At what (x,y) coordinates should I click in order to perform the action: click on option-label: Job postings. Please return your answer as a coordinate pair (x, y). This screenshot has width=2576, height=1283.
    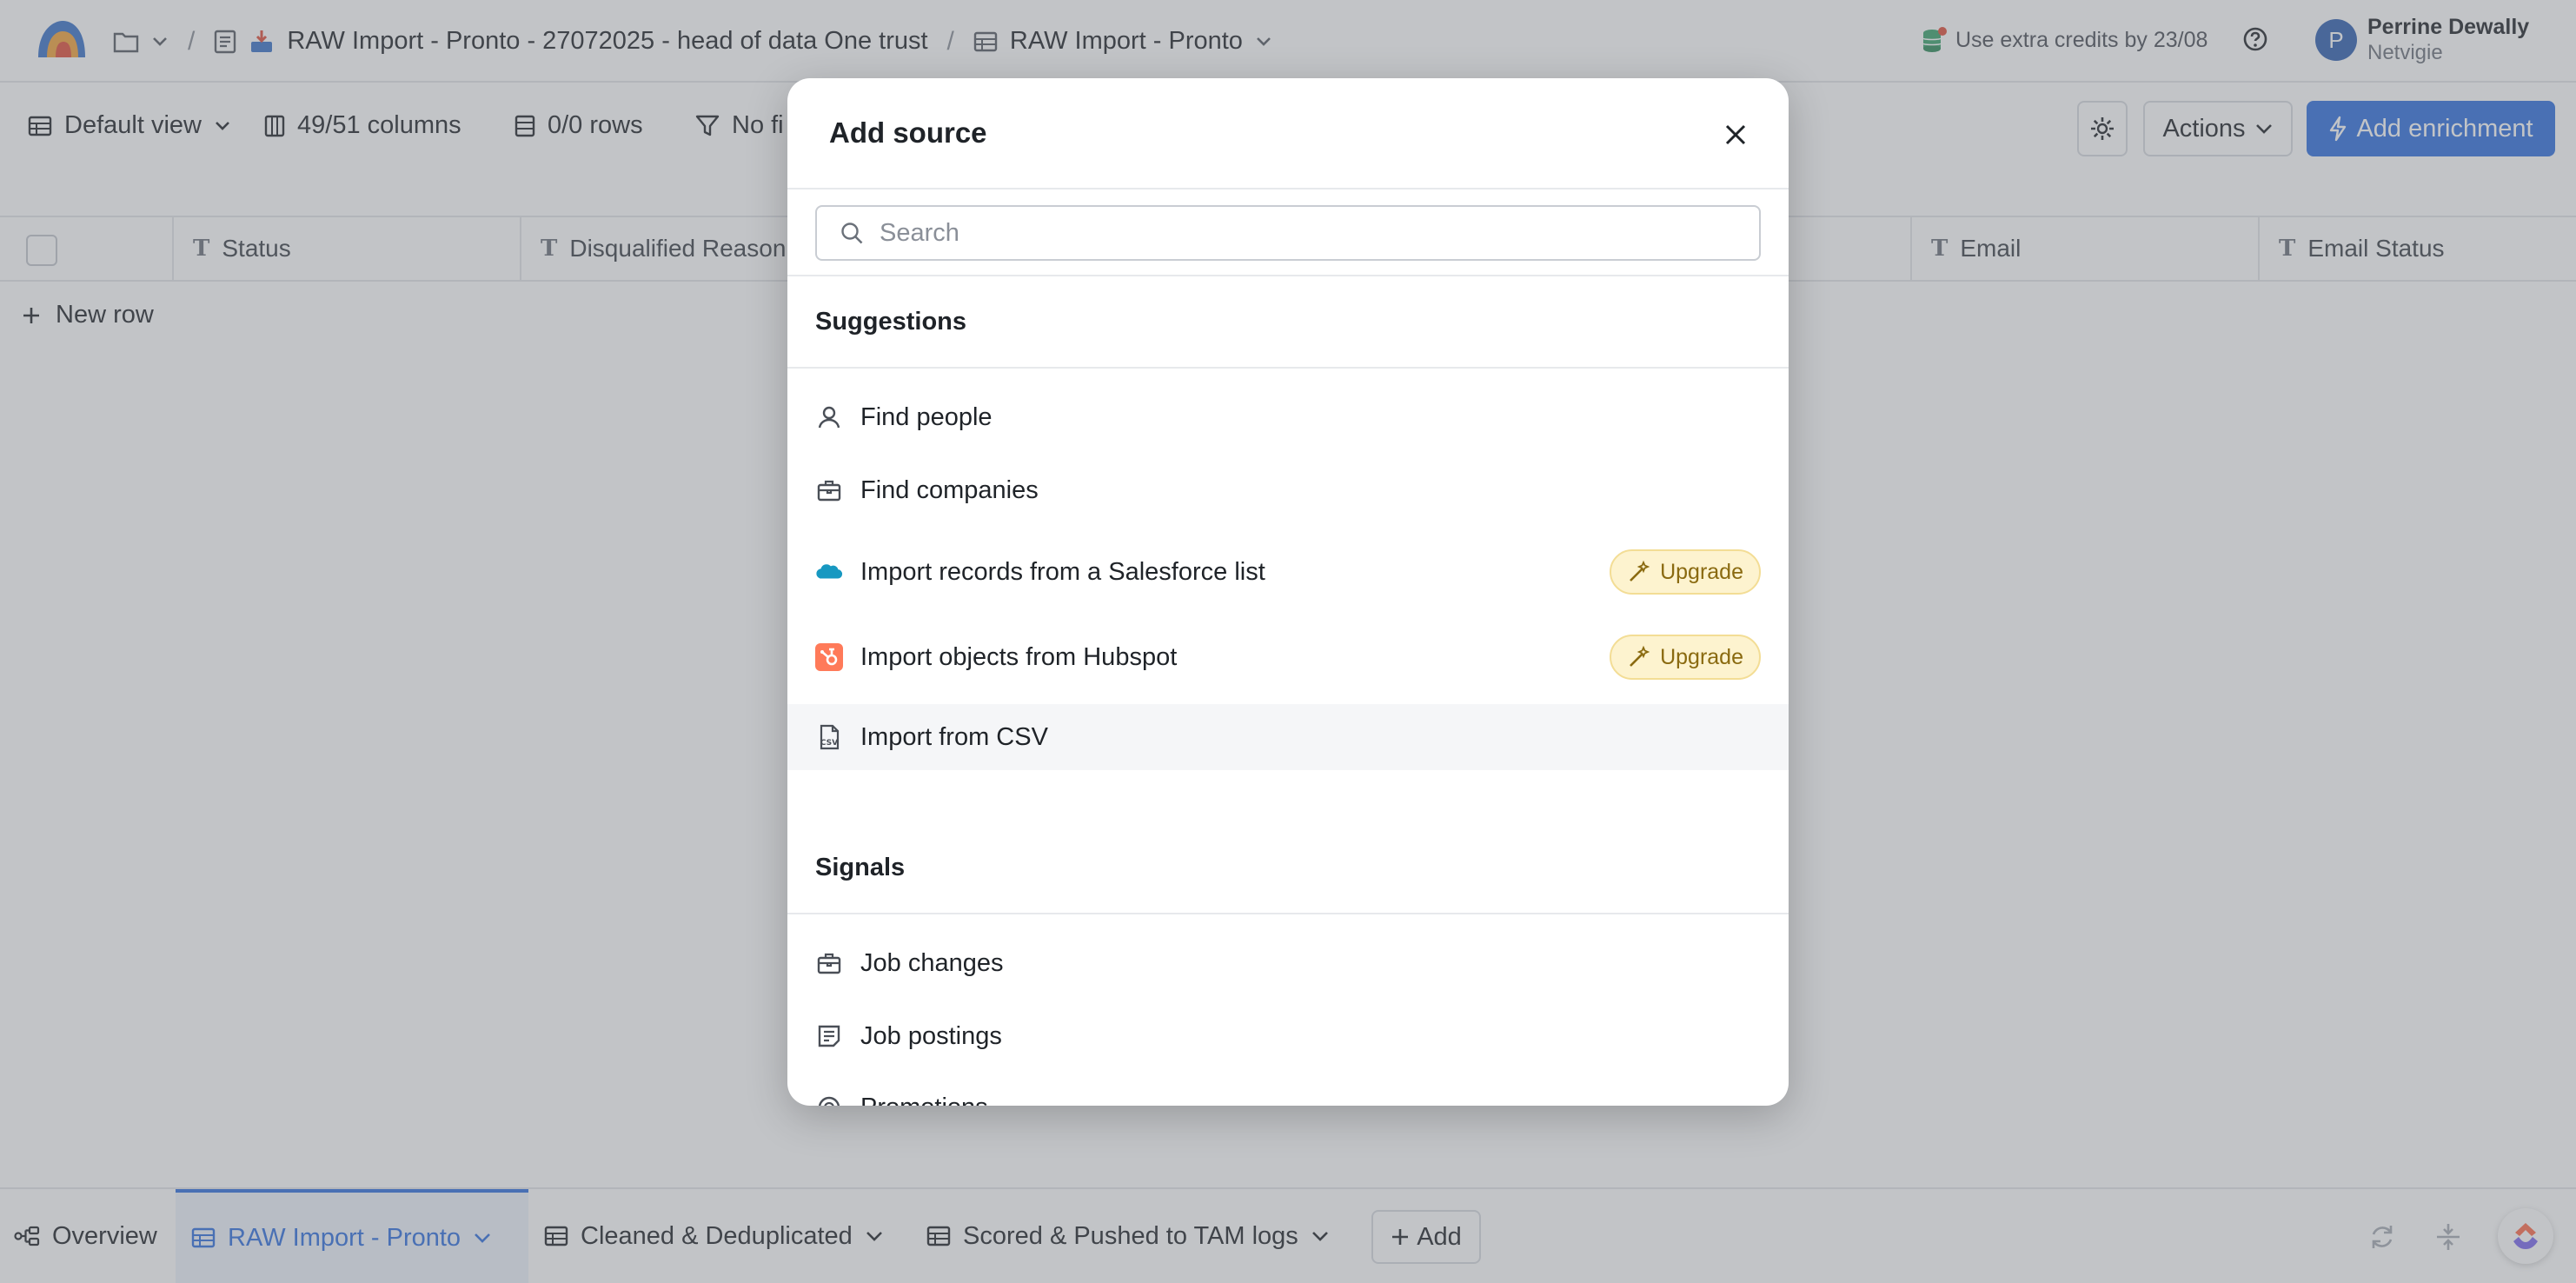
    Looking at the image, I should click on (931, 1035).